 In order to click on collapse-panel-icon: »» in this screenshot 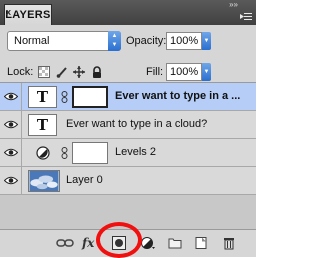, I will do `click(233, 4)`.